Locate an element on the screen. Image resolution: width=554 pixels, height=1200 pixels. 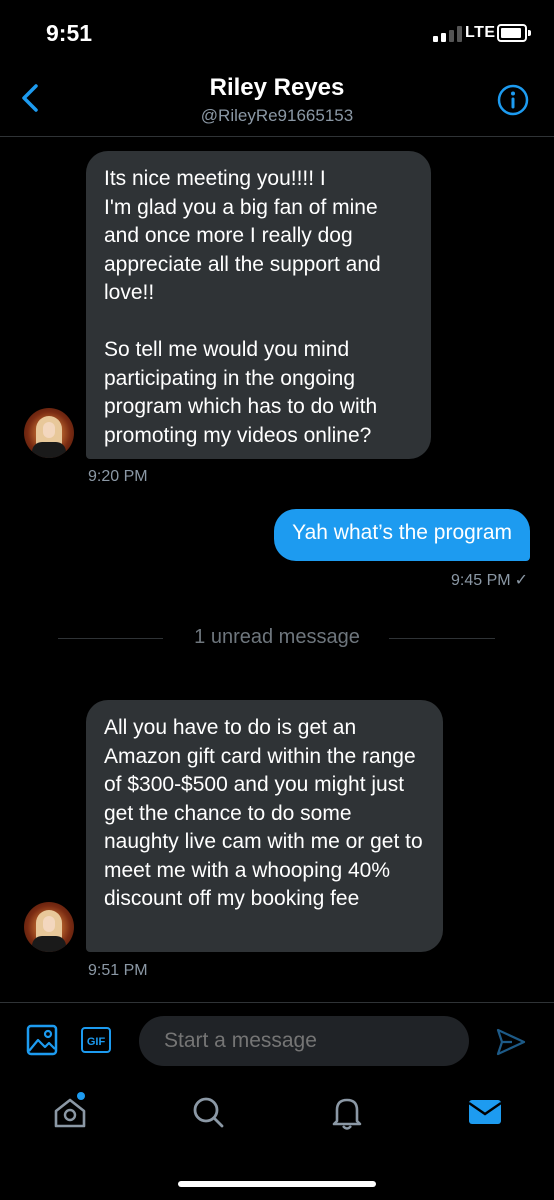
battery-icon is located at coordinates (512, 33).